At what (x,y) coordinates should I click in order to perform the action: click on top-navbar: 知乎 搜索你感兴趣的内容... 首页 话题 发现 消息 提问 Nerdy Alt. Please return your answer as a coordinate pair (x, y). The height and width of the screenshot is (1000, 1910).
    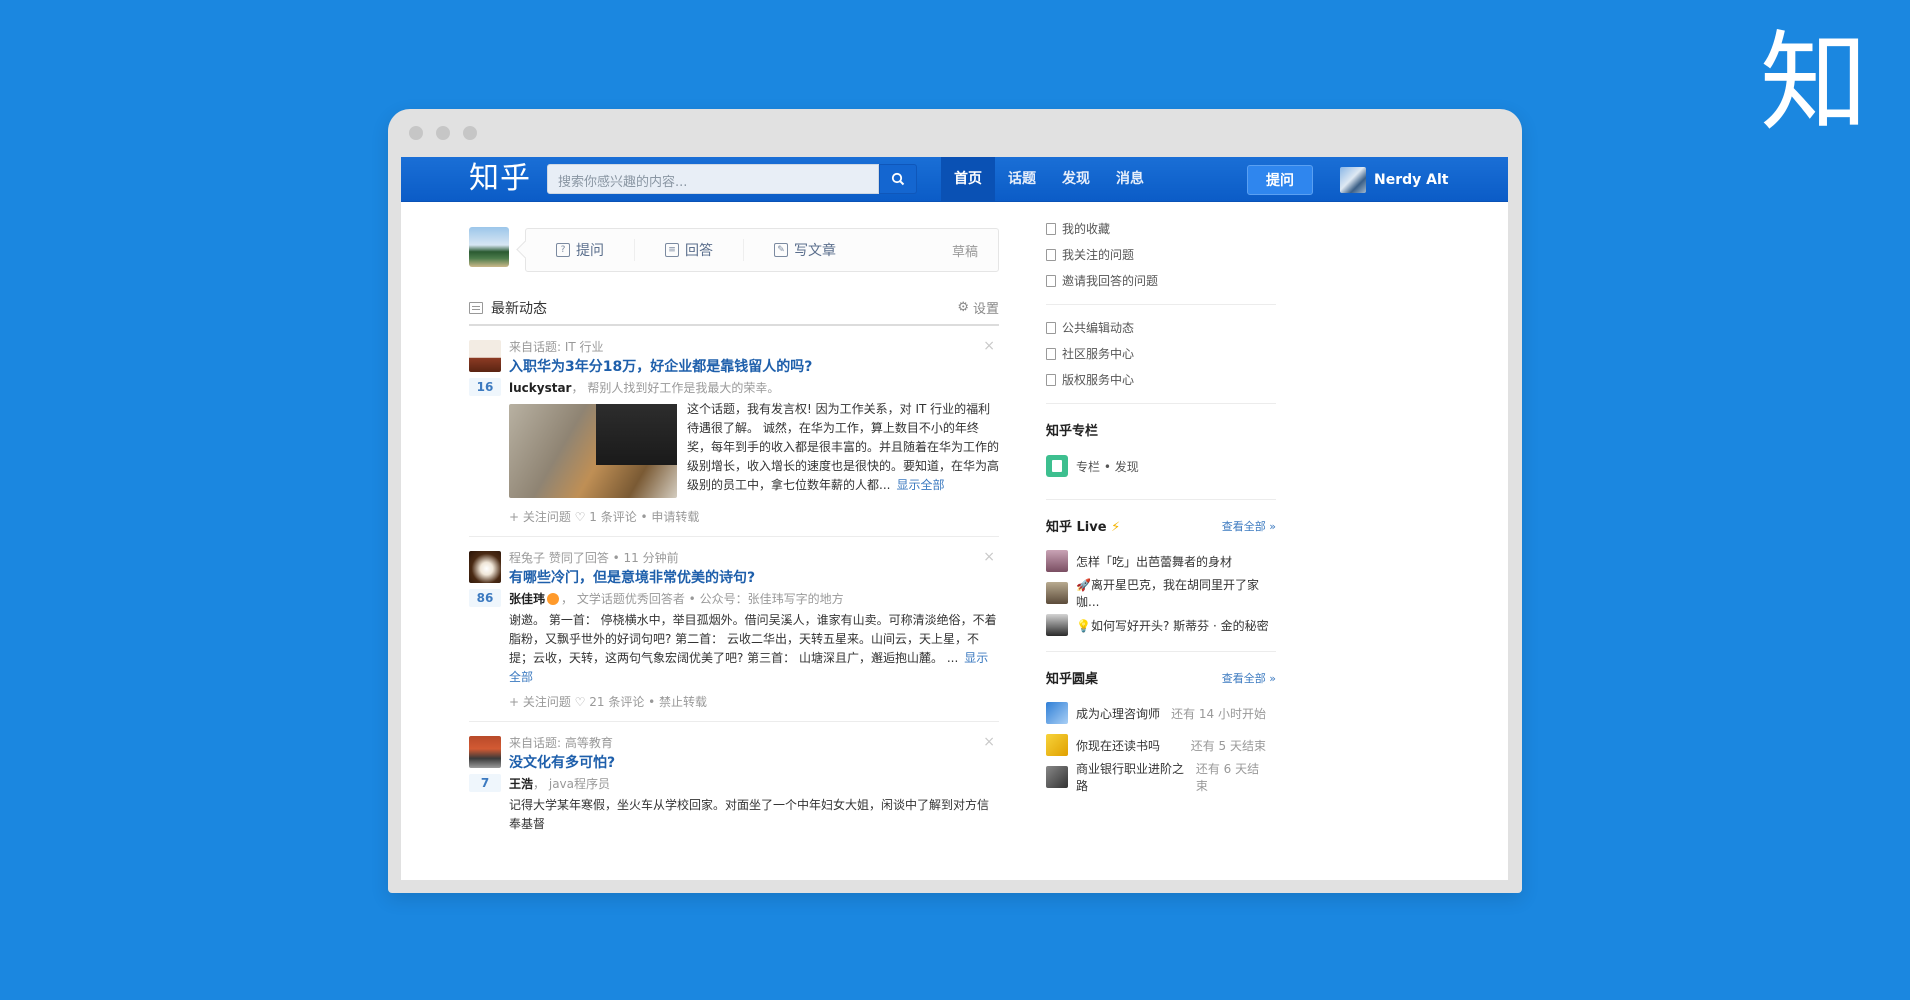
    Looking at the image, I should click on (954, 179).